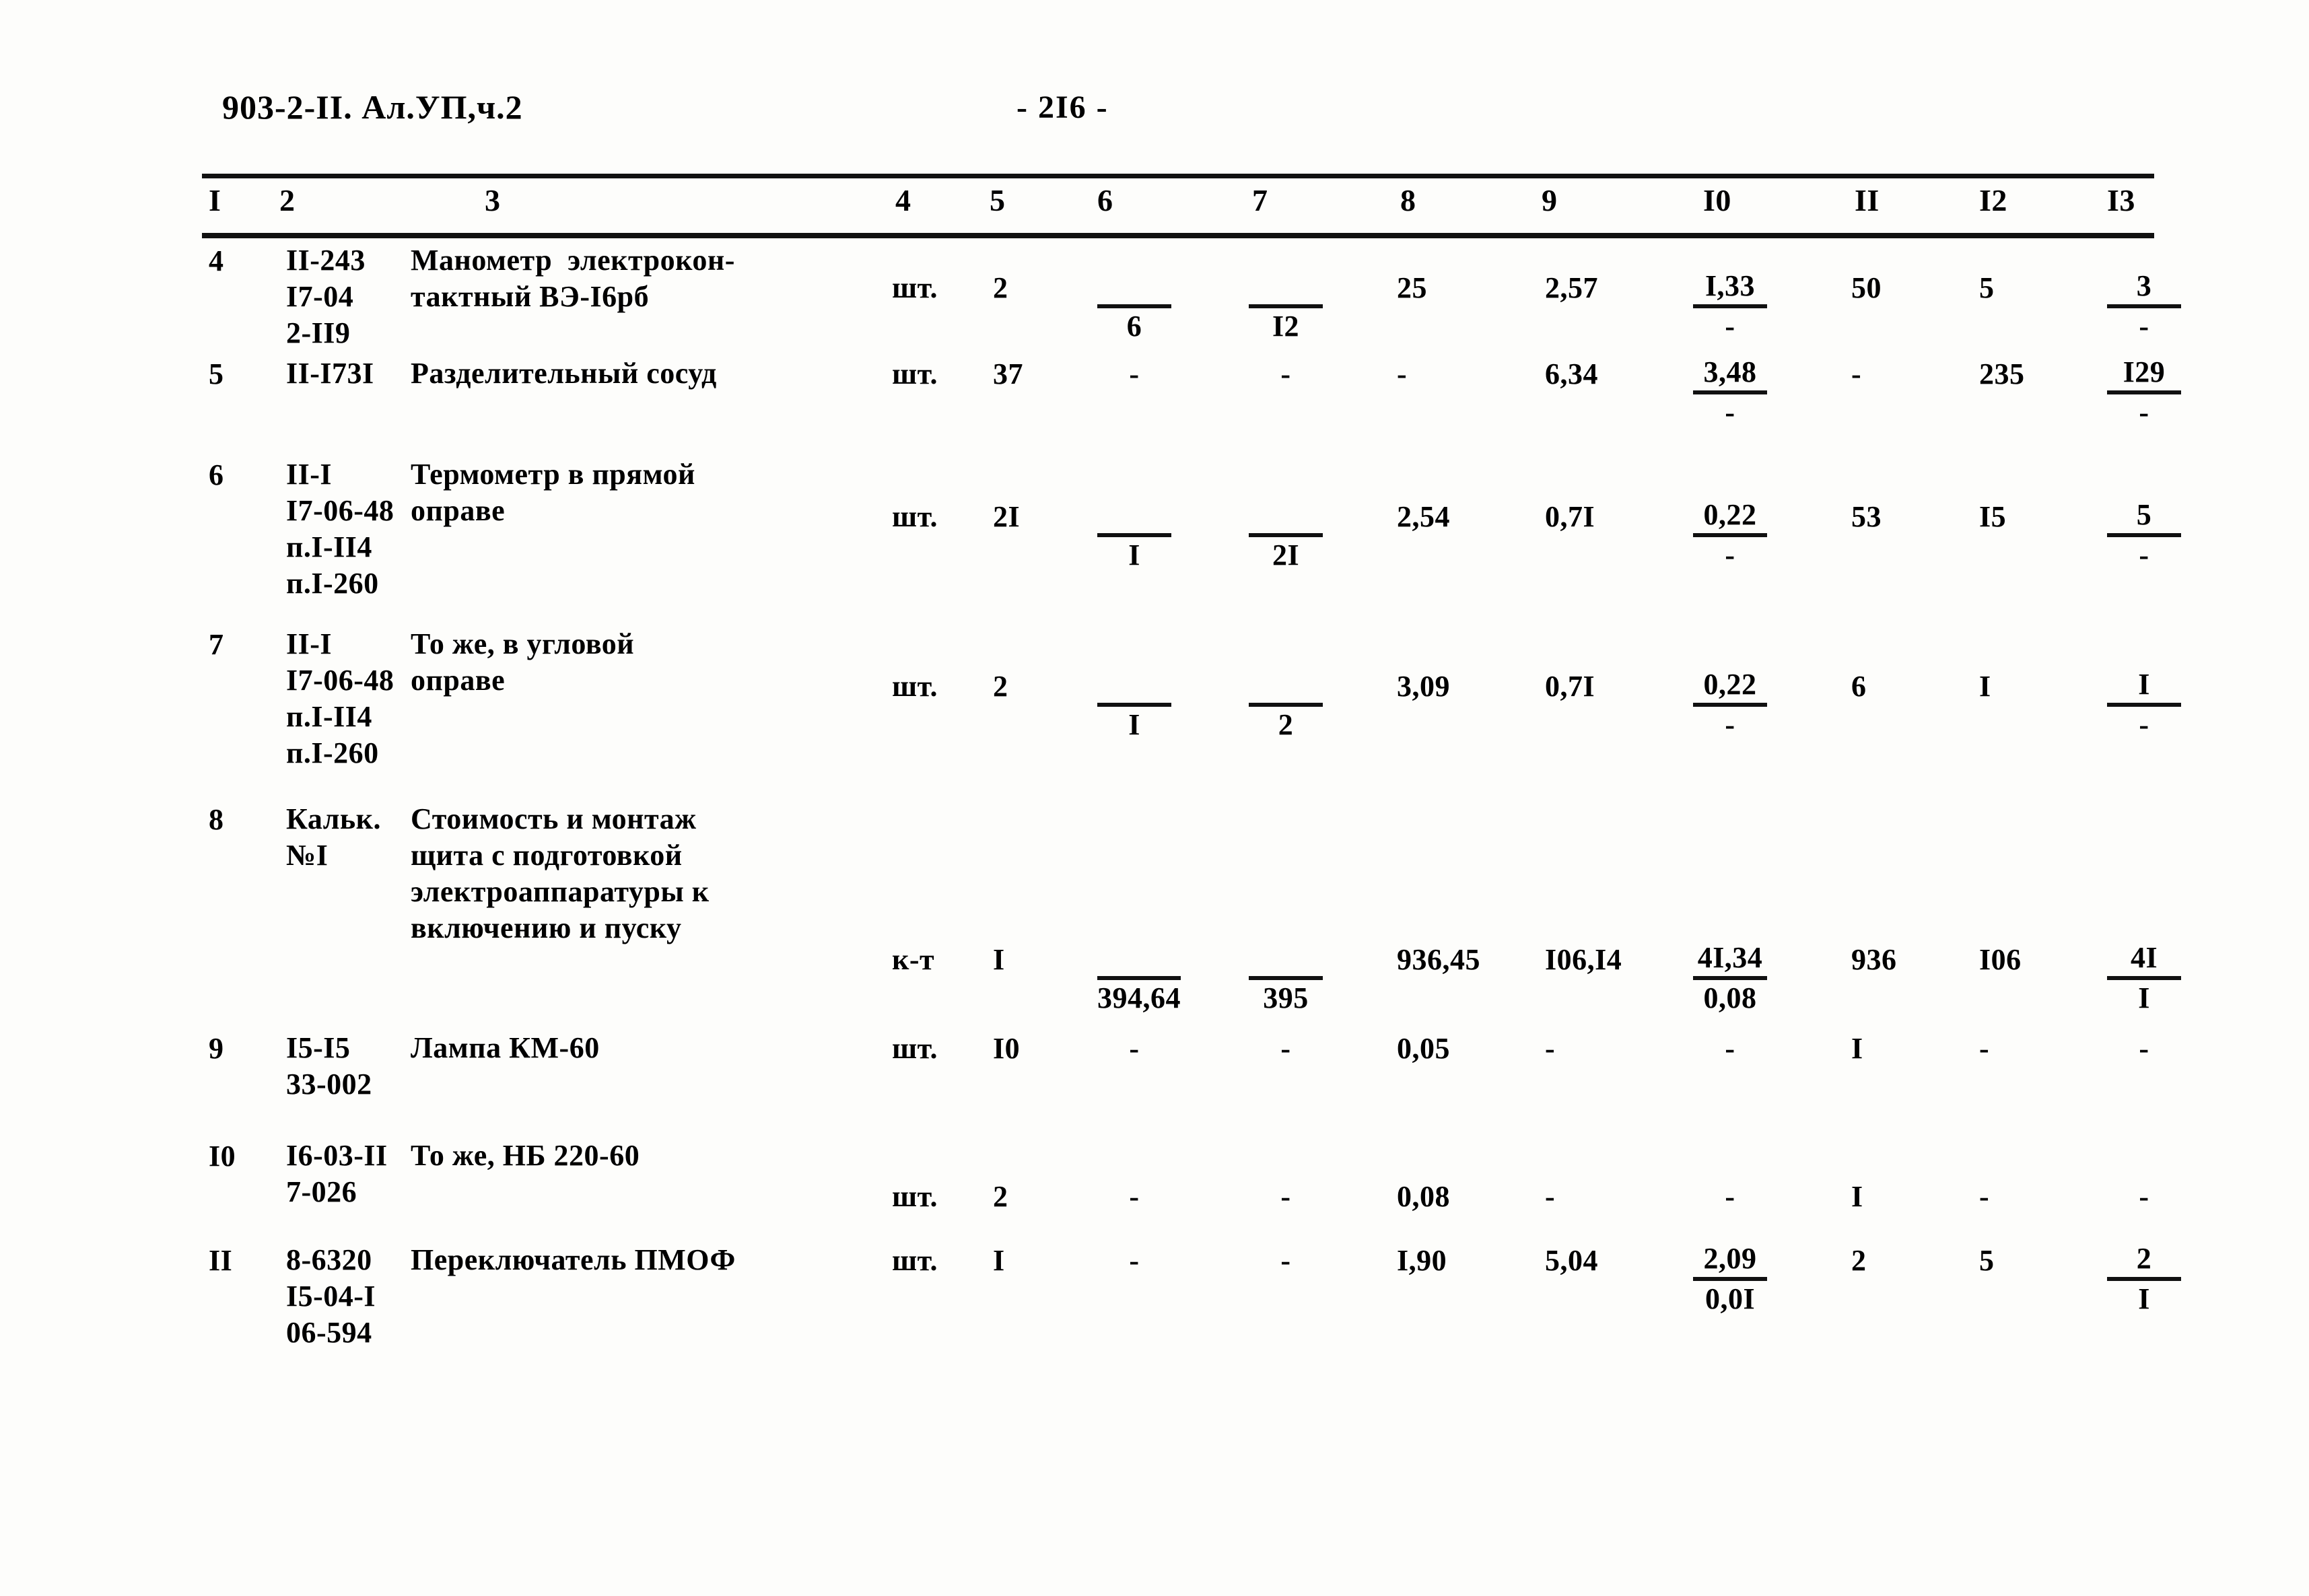 The height and width of the screenshot is (1596, 2309). What do you see at coordinates (1139, 997) in the screenshot?
I see `row-col6-denominator: 394,64` at bounding box center [1139, 997].